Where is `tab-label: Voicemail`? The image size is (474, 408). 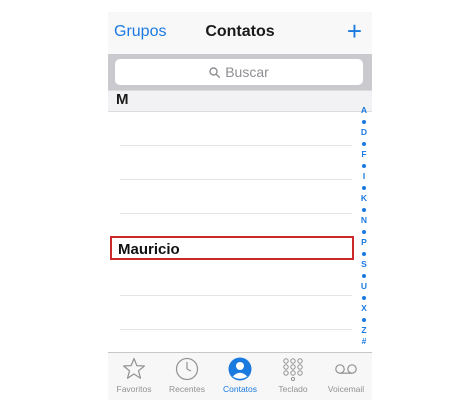
tab-label: Voicemail is located at coordinates (346, 389).